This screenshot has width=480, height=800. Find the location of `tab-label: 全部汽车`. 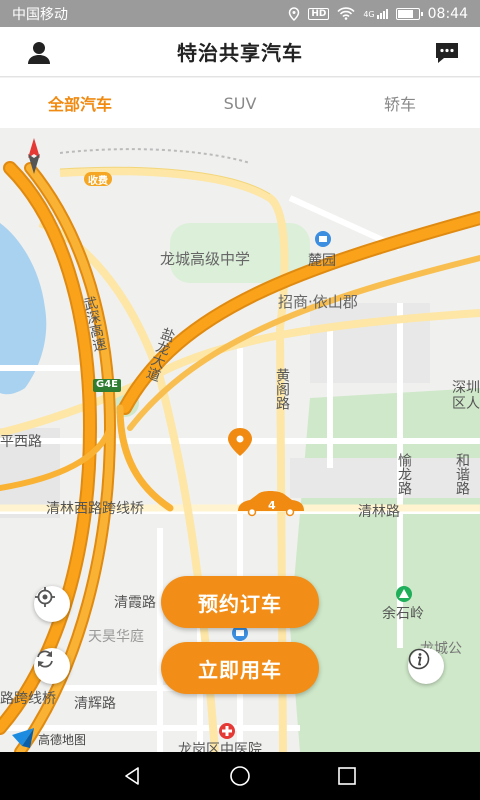

tab-label: 全部汽车 is located at coordinates (79, 104).